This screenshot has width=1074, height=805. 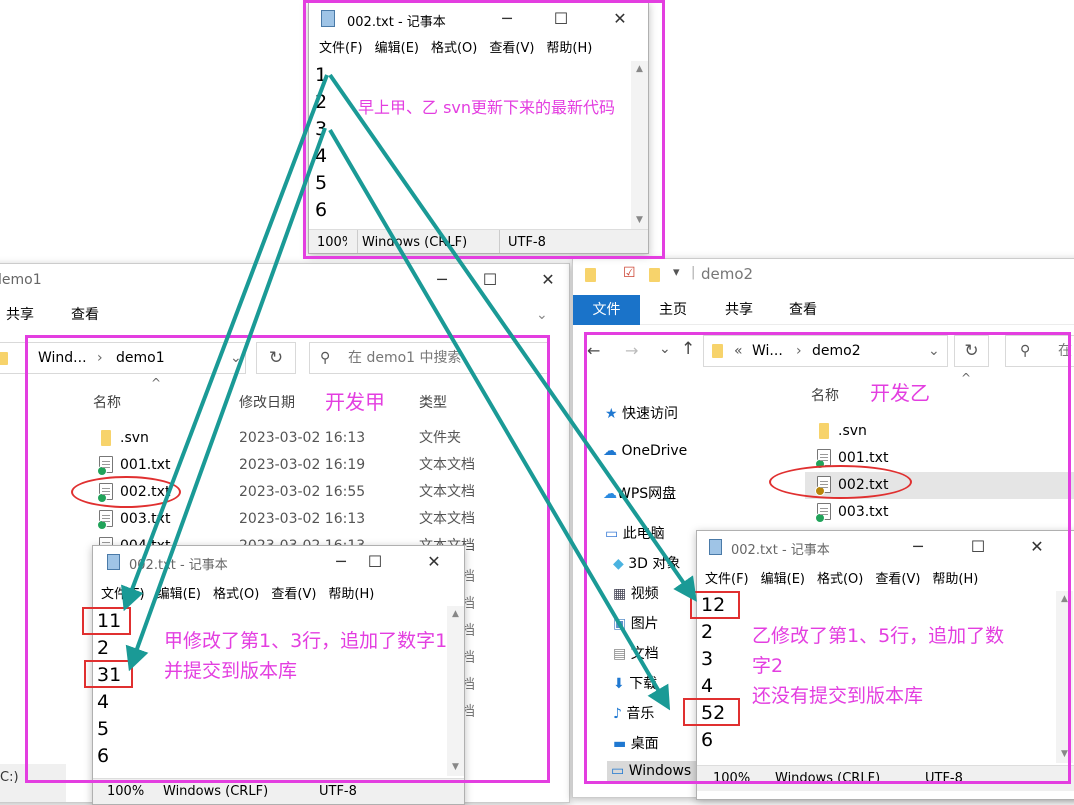 What do you see at coordinates (629, 273) in the screenshot?
I see `properties-icon: ☑` at bounding box center [629, 273].